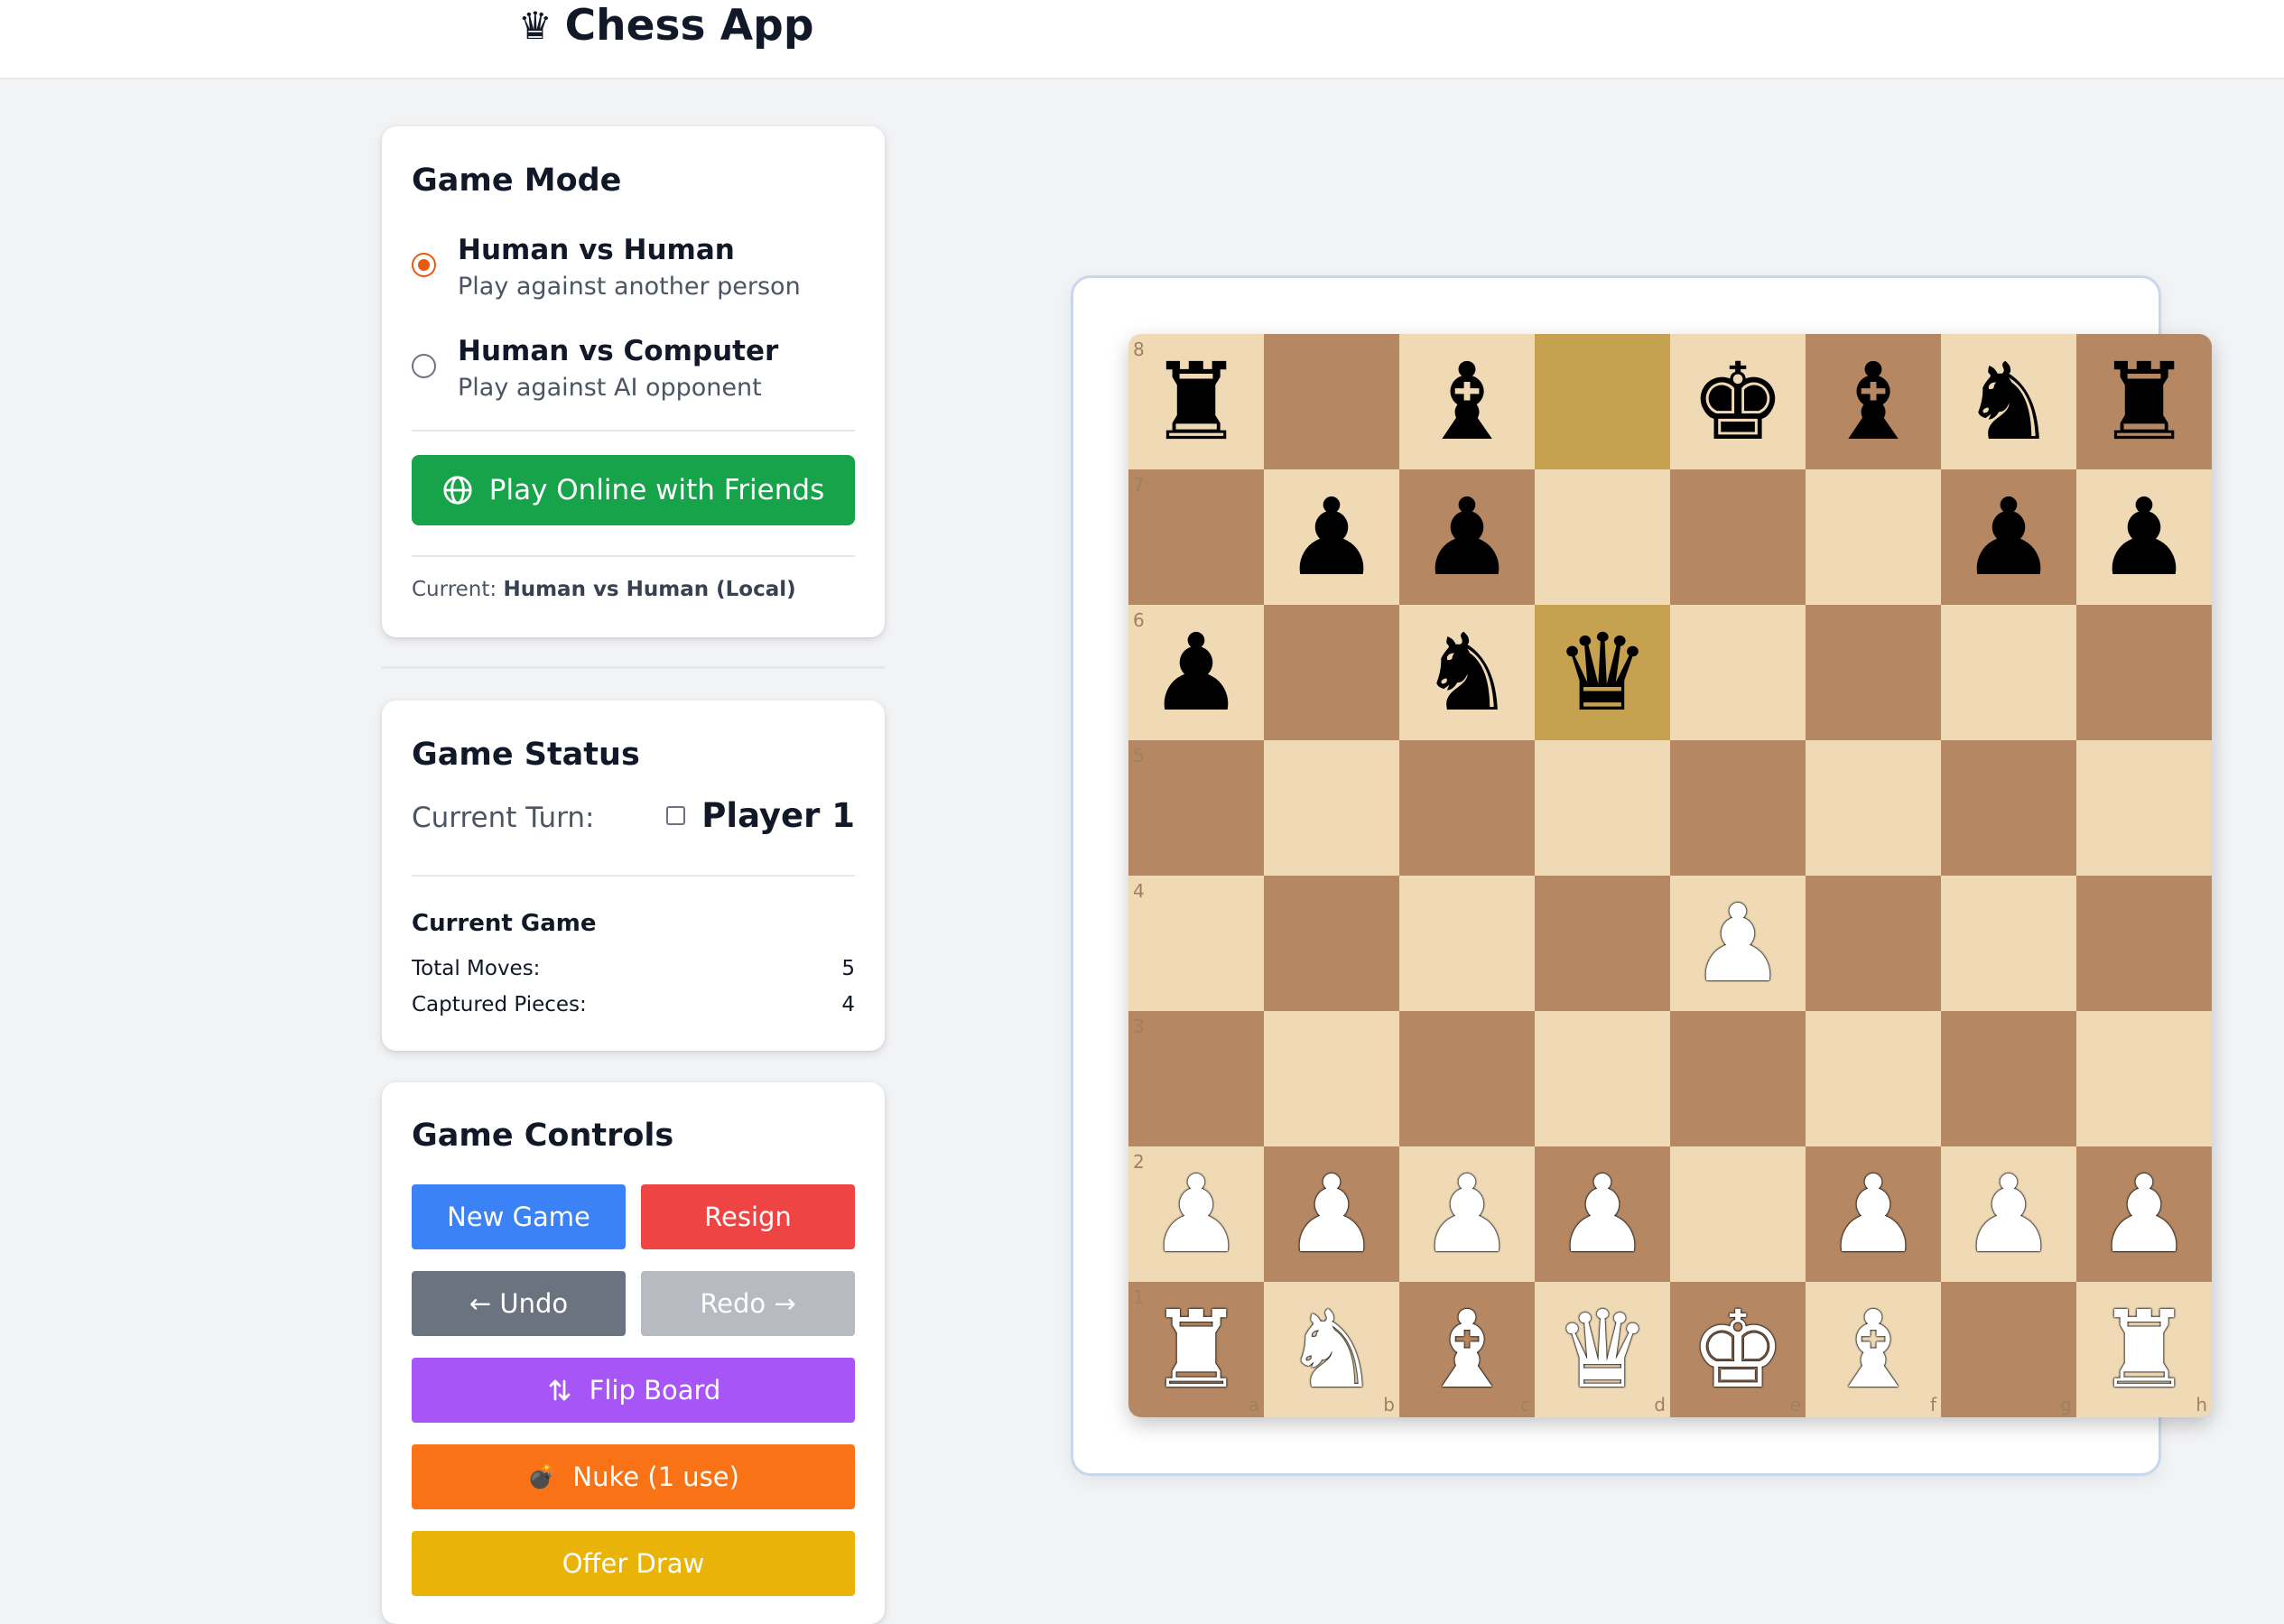 Image resolution: width=2284 pixels, height=1624 pixels. I want to click on square-e2, so click(1738, 1214).